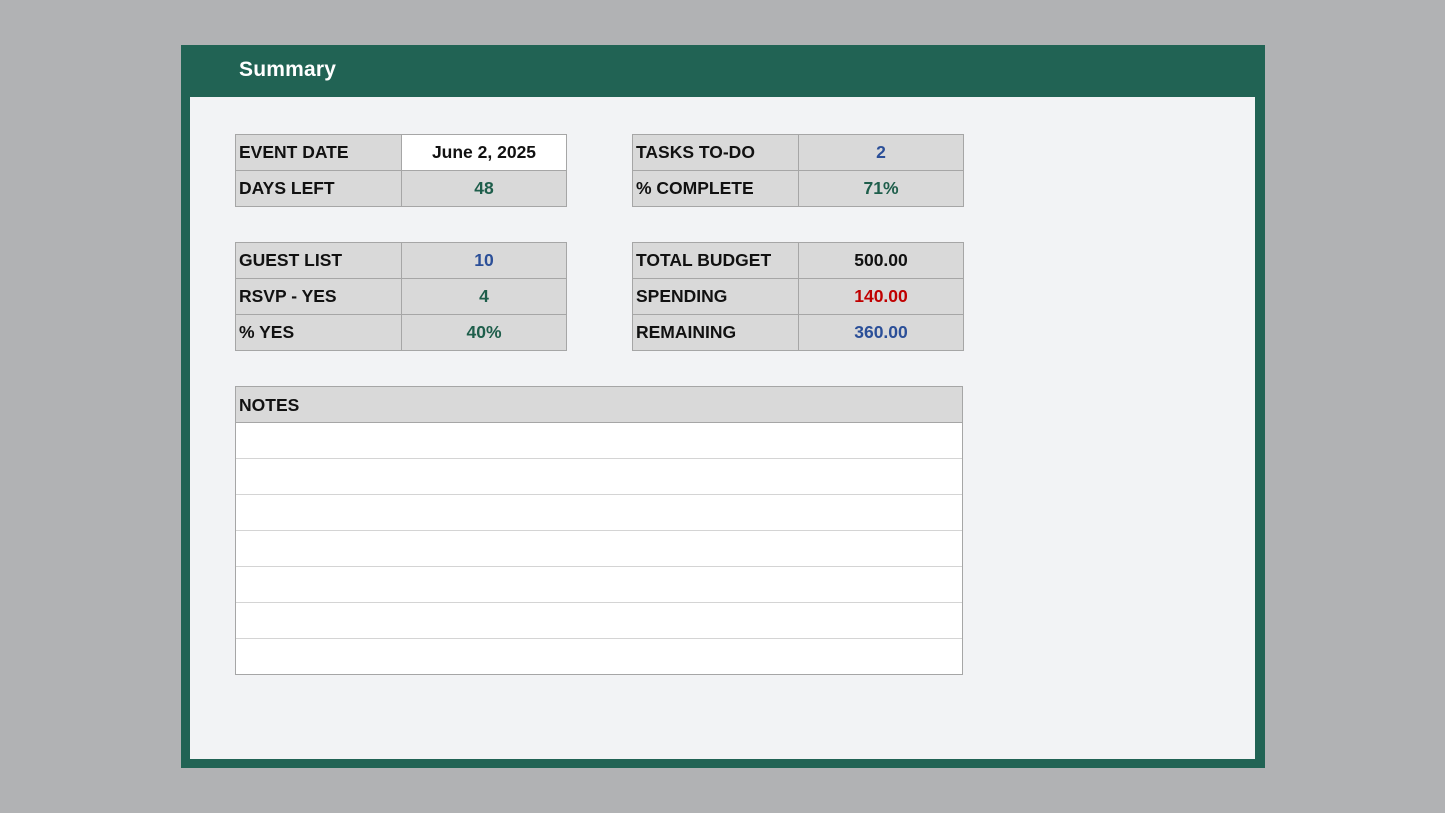 Image resolution: width=1445 pixels, height=813 pixels. I want to click on complete-label: % COMPLETE, so click(715, 188).